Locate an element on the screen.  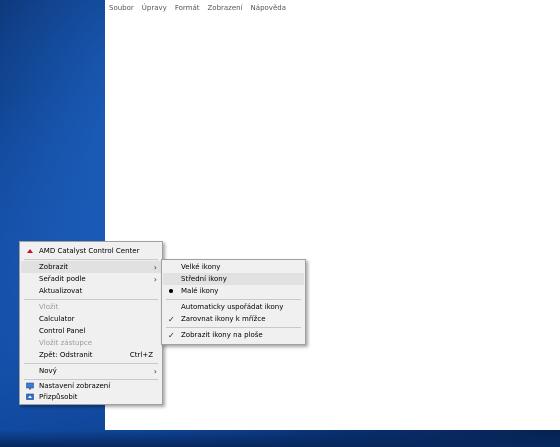
menu-view: Zobrazení is located at coordinates (224, 8).